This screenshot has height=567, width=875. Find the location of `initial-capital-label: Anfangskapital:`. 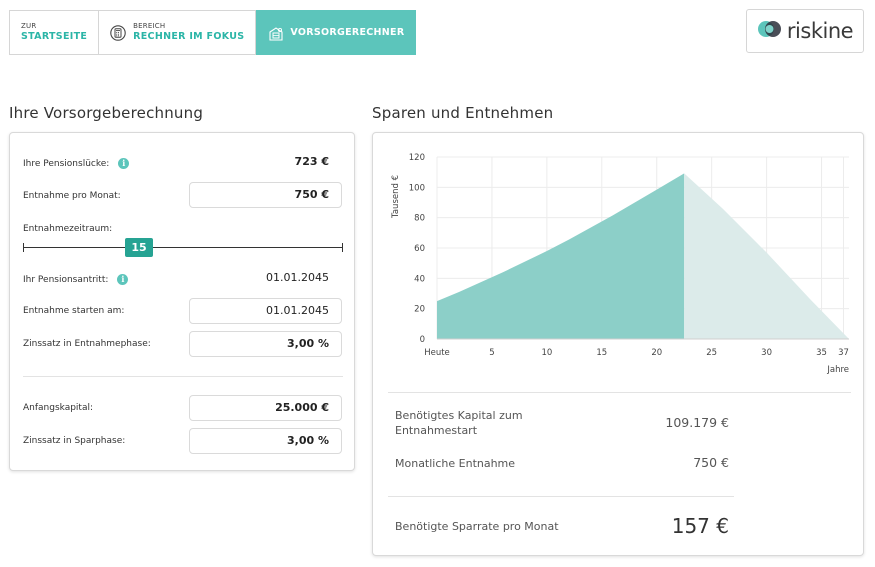

initial-capital-label: Anfangskapital: is located at coordinates (58, 408).